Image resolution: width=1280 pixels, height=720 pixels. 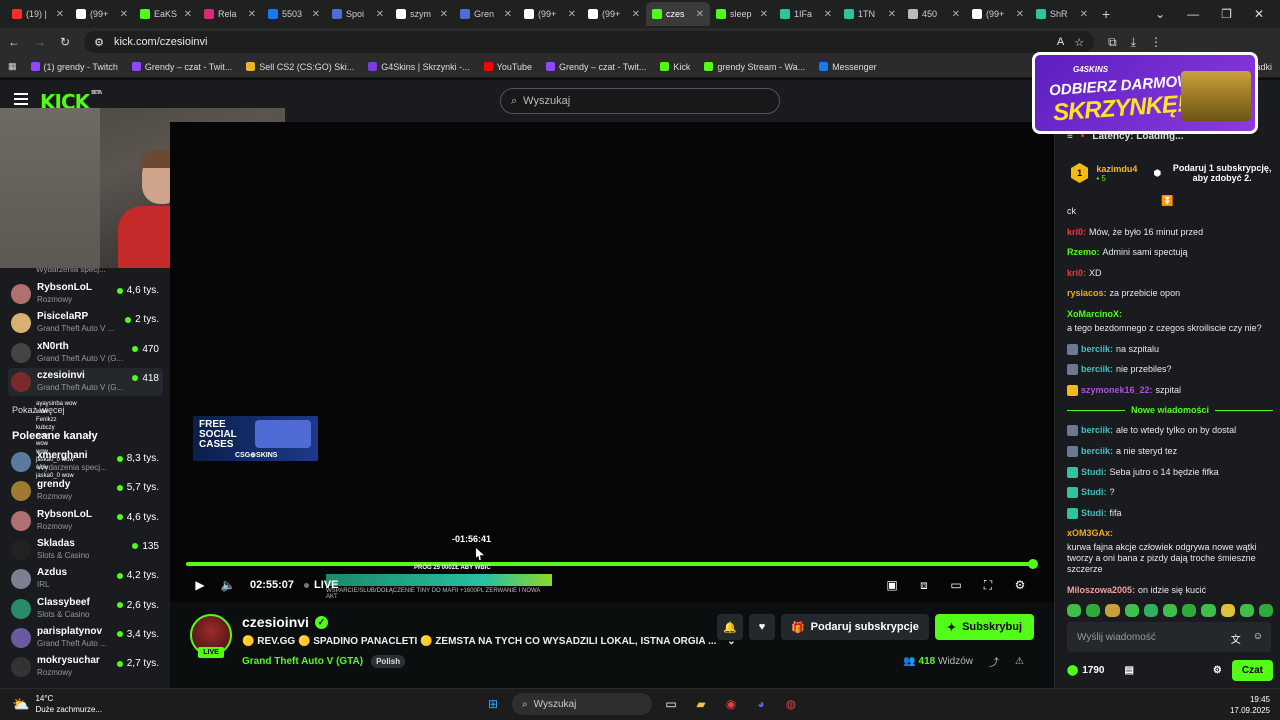 What do you see at coordinates (1217, 670) in the screenshot?
I see `chat-settings-icon: ⚙` at bounding box center [1217, 670].